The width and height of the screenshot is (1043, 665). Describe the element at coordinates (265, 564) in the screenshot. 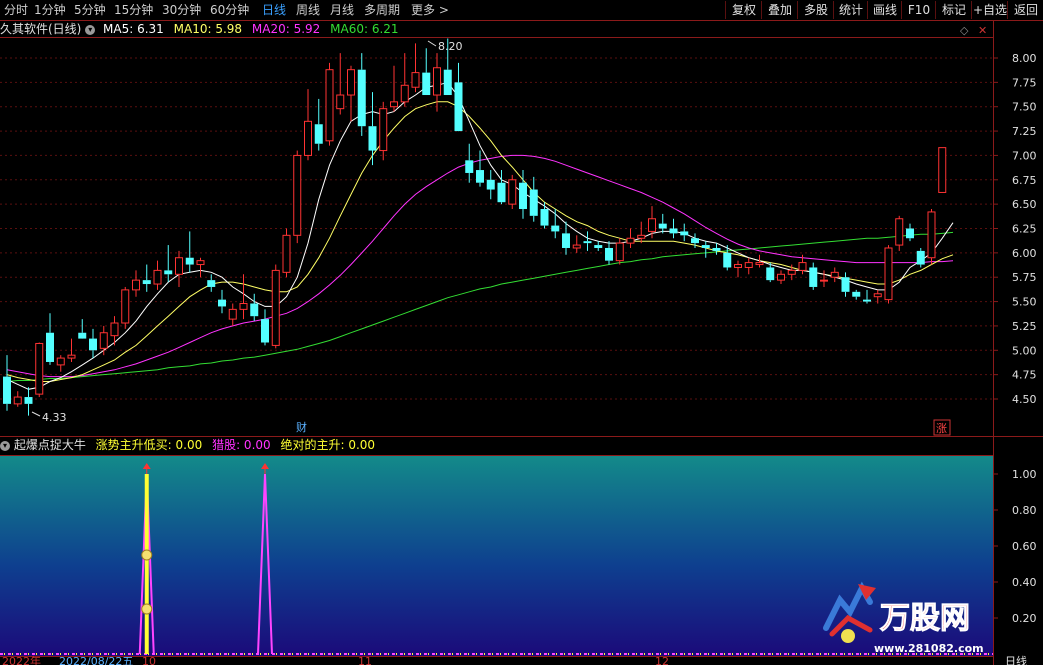

I see `magenta-spike` at that location.